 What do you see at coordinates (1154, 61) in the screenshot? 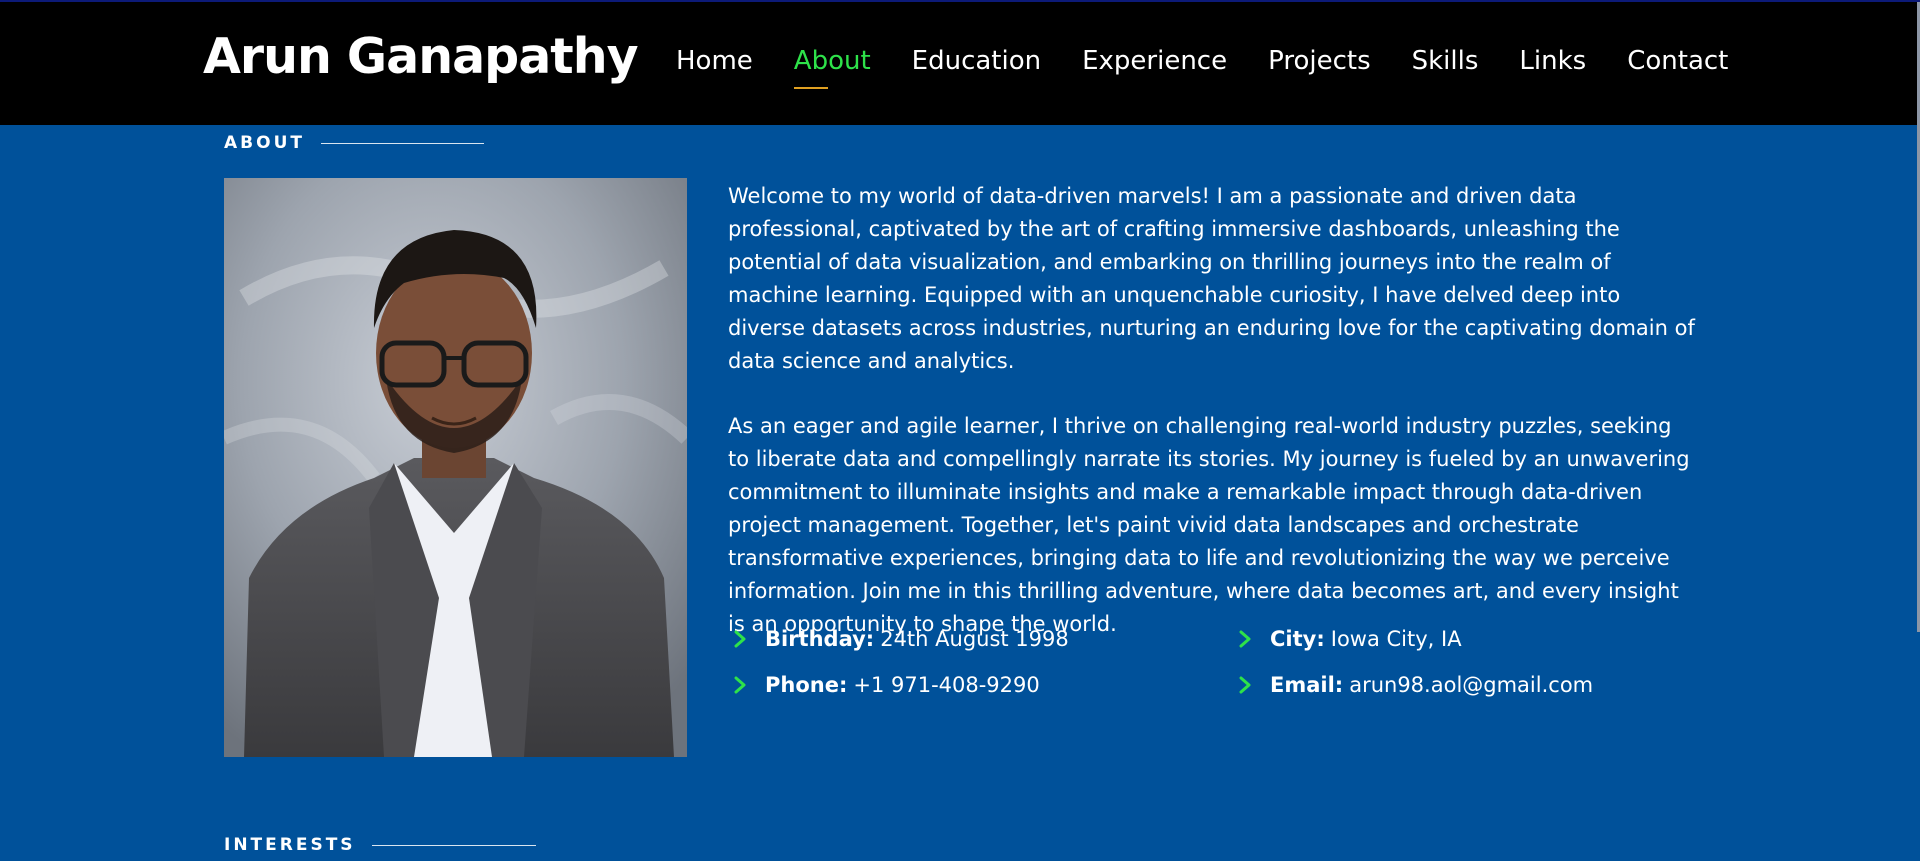
I see `nav-experience: Experience` at bounding box center [1154, 61].